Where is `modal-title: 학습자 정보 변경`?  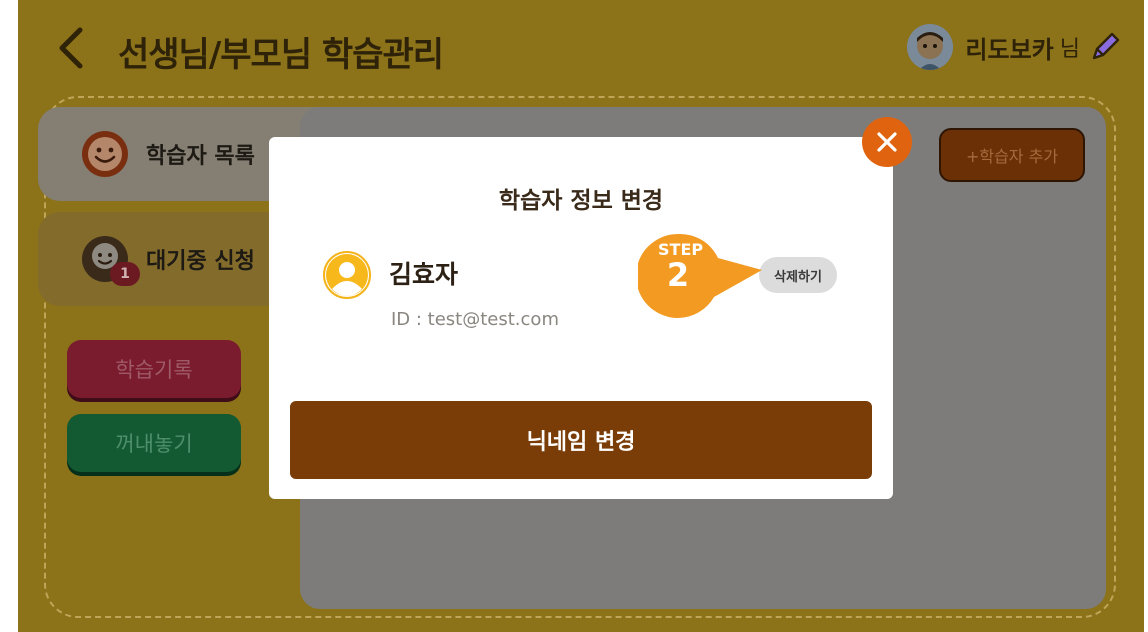 modal-title: 학습자 정보 변경 is located at coordinates (581, 201).